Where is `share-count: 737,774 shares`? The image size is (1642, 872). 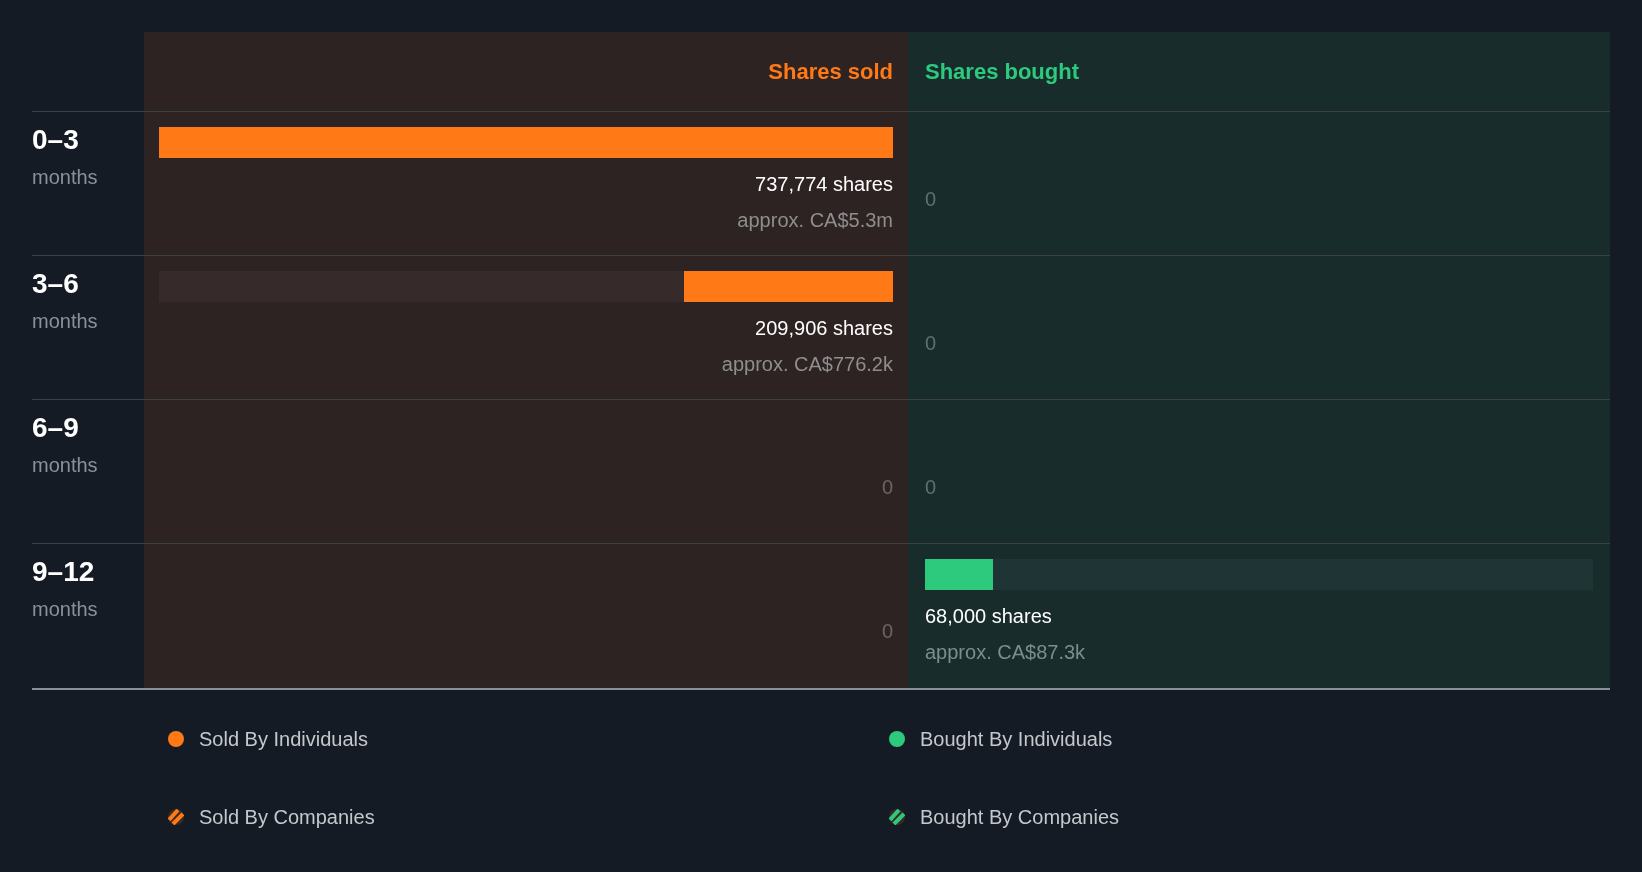
share-count: 737,774 shares is located at coordinates (824, 184).